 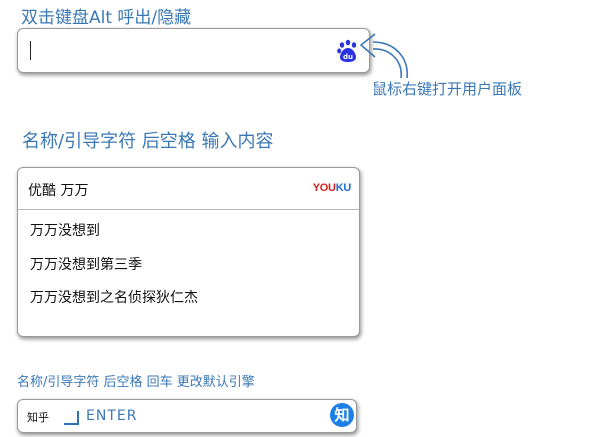 I want to click on suggest-header: 优酷 万万 YOUKU, so click(x=188, y=189).